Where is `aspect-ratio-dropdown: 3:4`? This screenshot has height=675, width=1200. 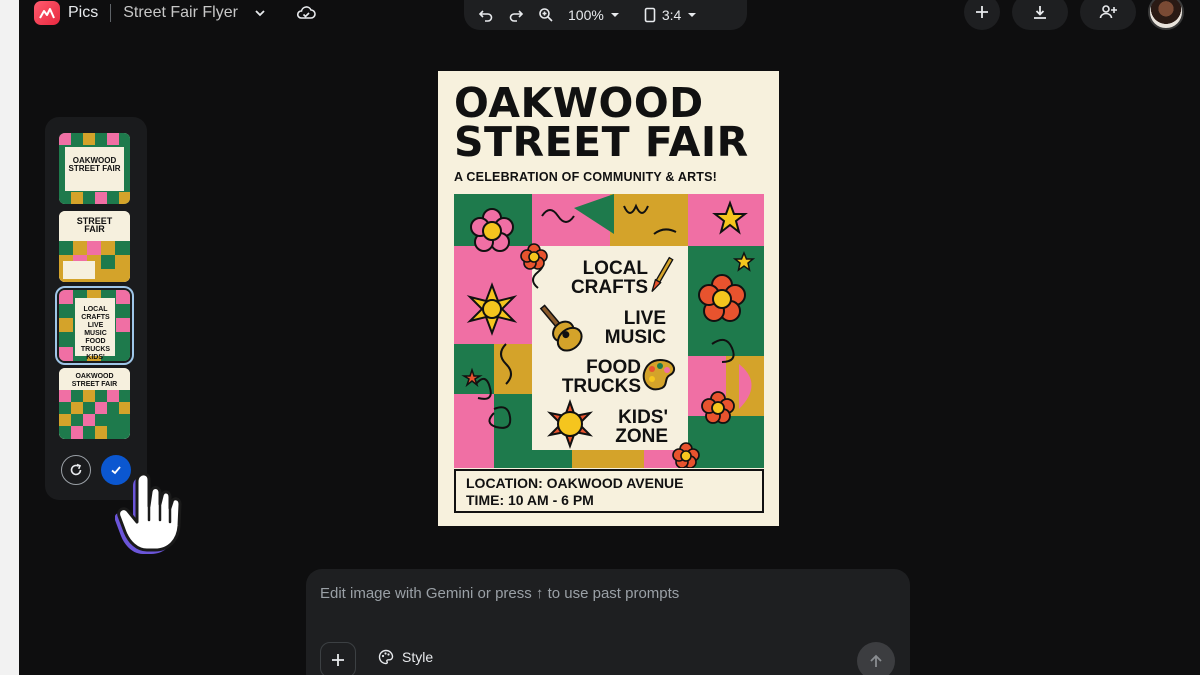
aspect-ratio-dropdown: 3:4 is located at coordinates (670, 15).